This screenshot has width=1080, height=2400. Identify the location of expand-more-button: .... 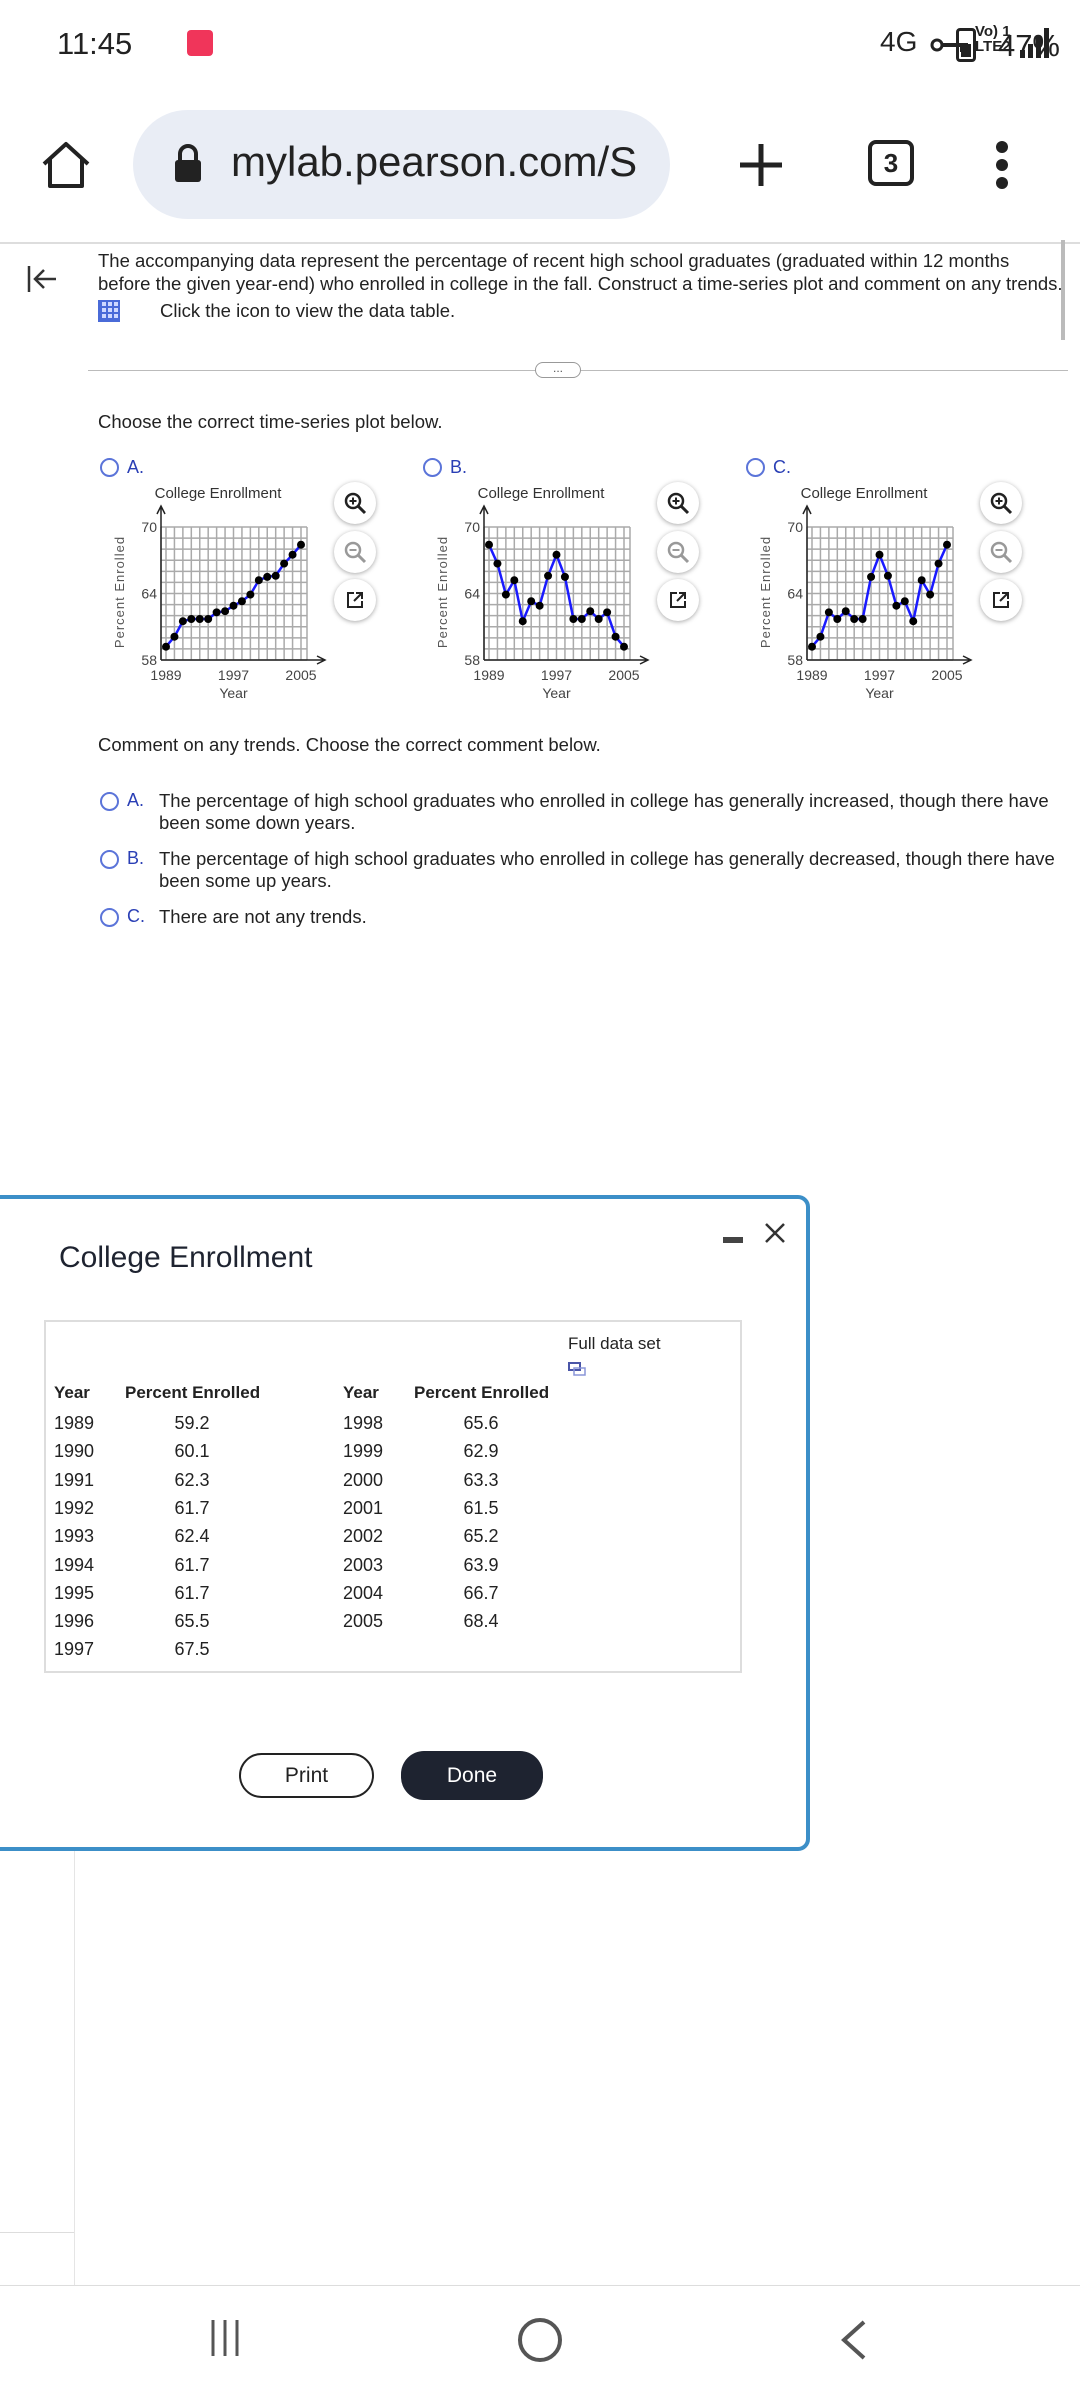
(558, 370).